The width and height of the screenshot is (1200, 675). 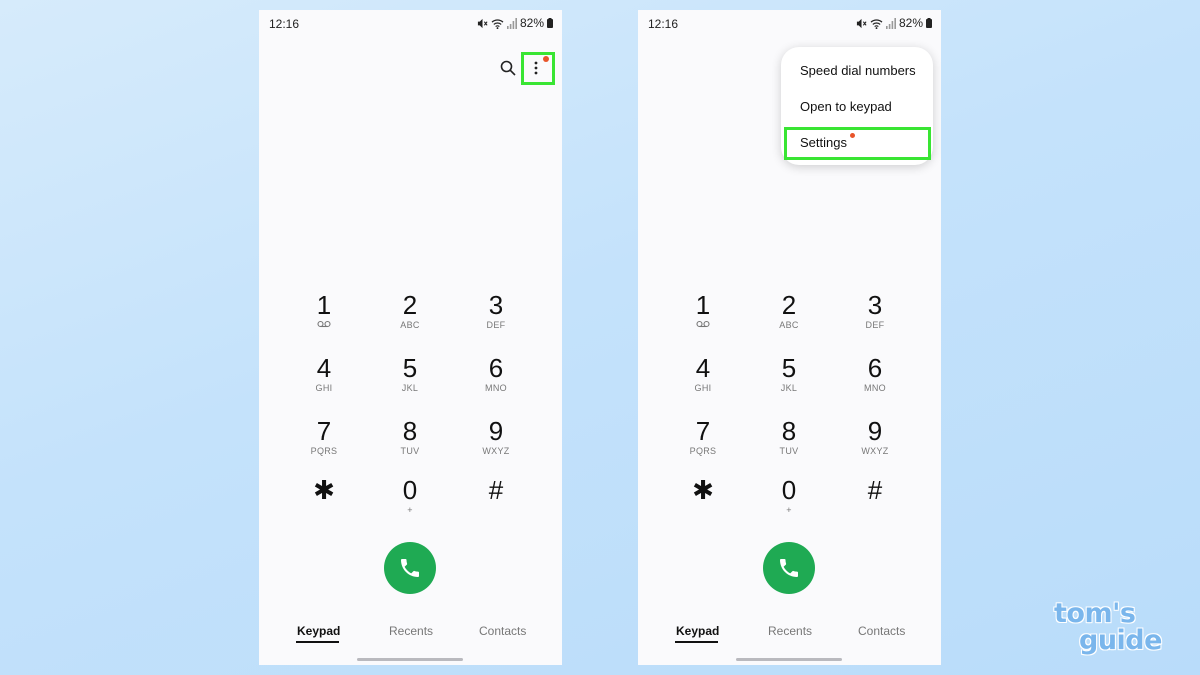 I want to click on menu-item-speed-dial: Speed dial numbers, so click(x=858, y=70).